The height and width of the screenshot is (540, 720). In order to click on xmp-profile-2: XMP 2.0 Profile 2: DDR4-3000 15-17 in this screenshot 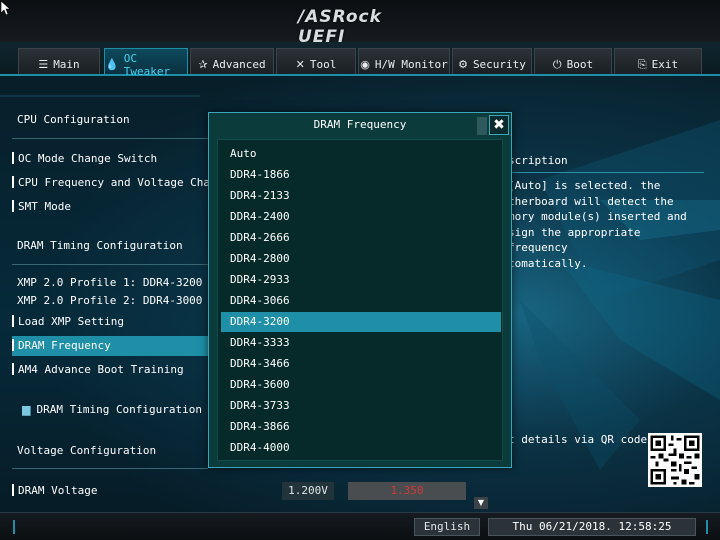, I will do `click(117, 300)`.